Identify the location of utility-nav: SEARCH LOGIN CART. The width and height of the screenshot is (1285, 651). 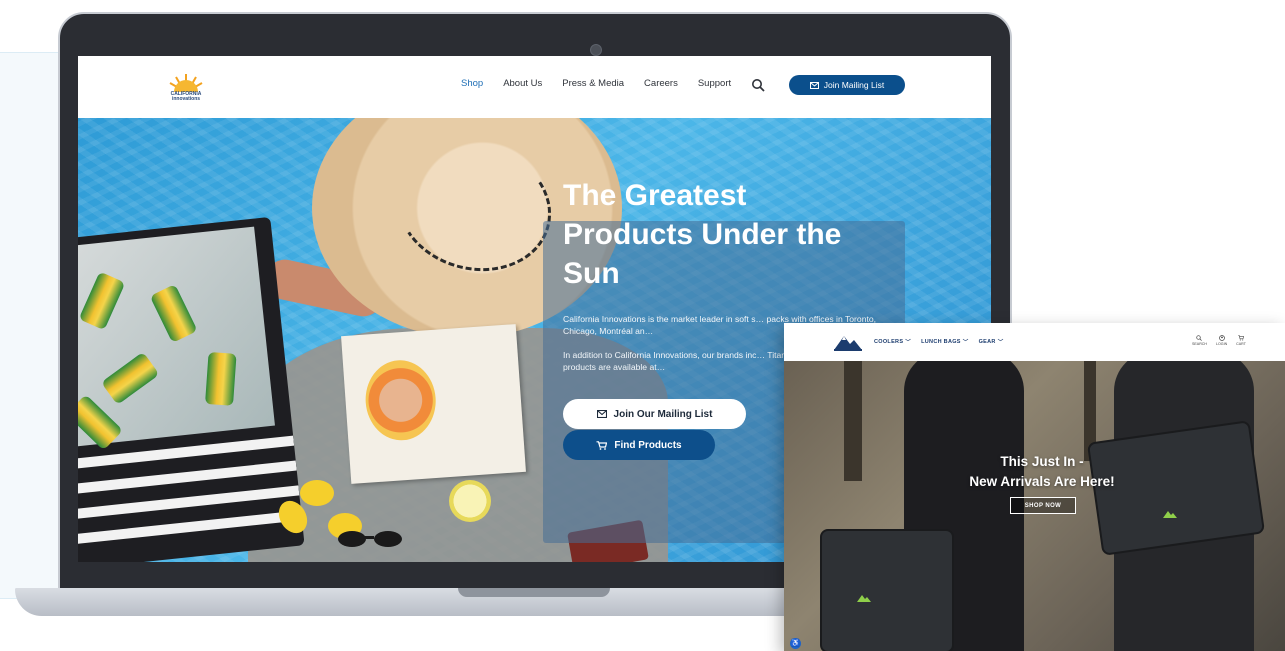
(1219, 340).